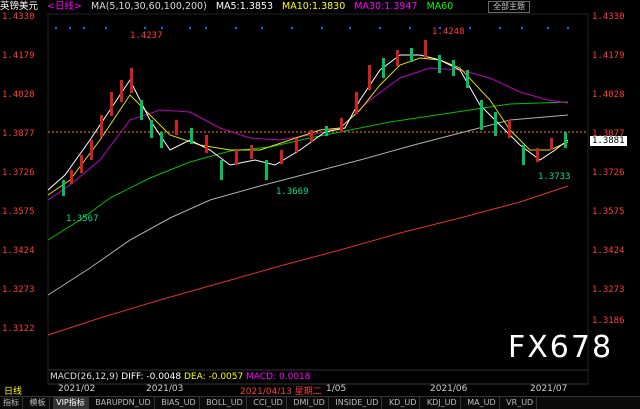 This screenshot has height=409, width=640. Describe the element at coordinates (549, 389) in the screenshot. I see `date-label-5: 2021/07` at that location.